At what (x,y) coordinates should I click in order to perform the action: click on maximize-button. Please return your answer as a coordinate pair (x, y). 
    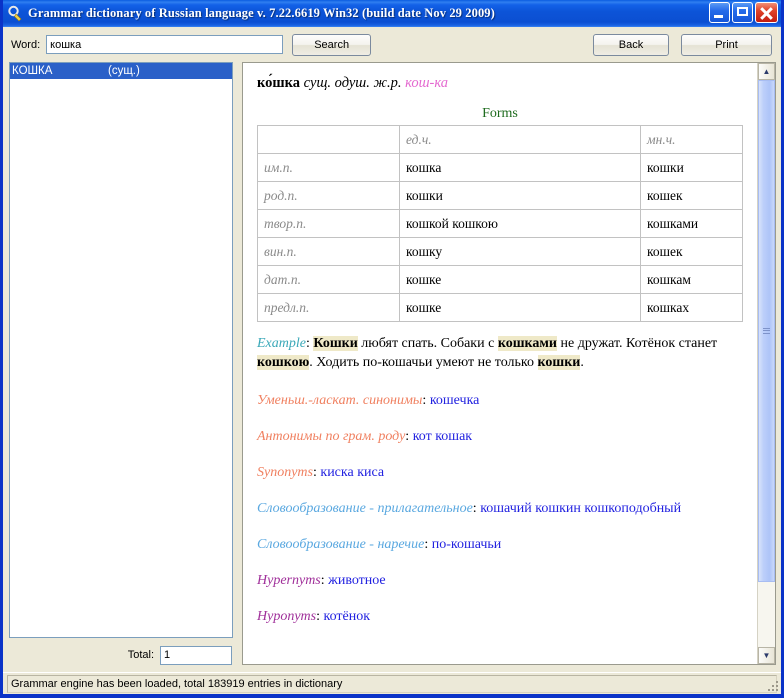
    Looking at the image, I should click on (742, 12).